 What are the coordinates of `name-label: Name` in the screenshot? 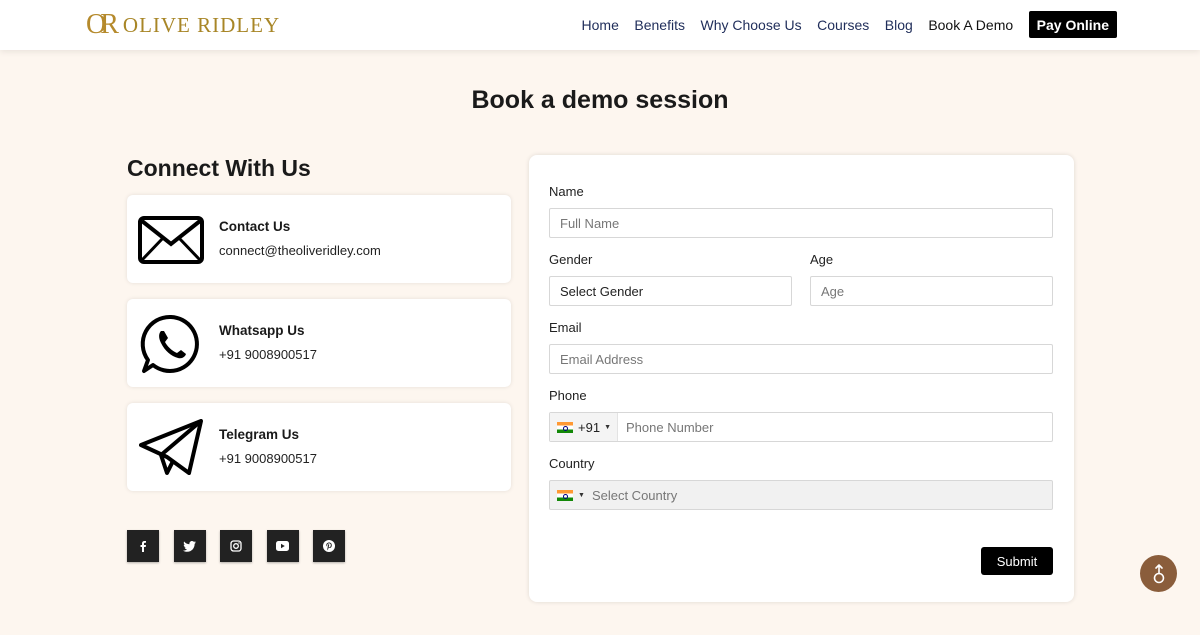 It's located at (566, 191).